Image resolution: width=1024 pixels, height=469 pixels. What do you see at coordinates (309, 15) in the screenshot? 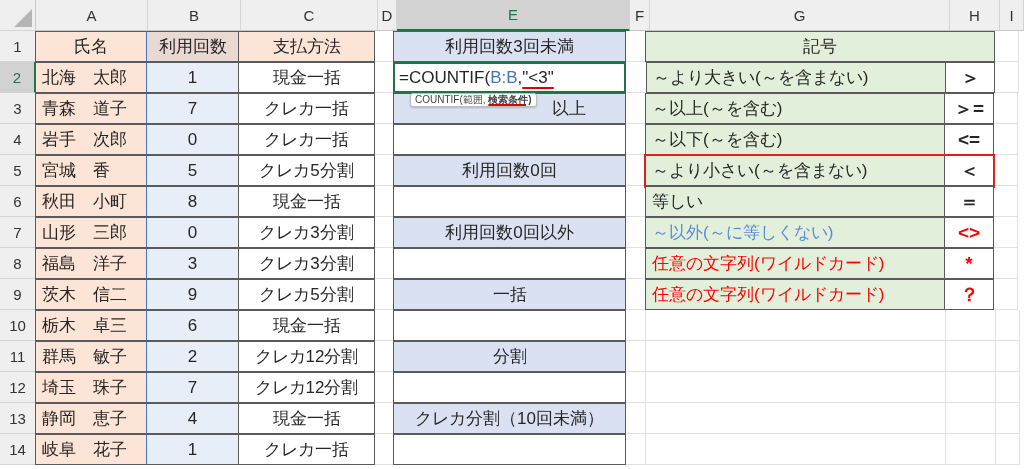
I see `column-header: C` at bounding box center [309, 15].